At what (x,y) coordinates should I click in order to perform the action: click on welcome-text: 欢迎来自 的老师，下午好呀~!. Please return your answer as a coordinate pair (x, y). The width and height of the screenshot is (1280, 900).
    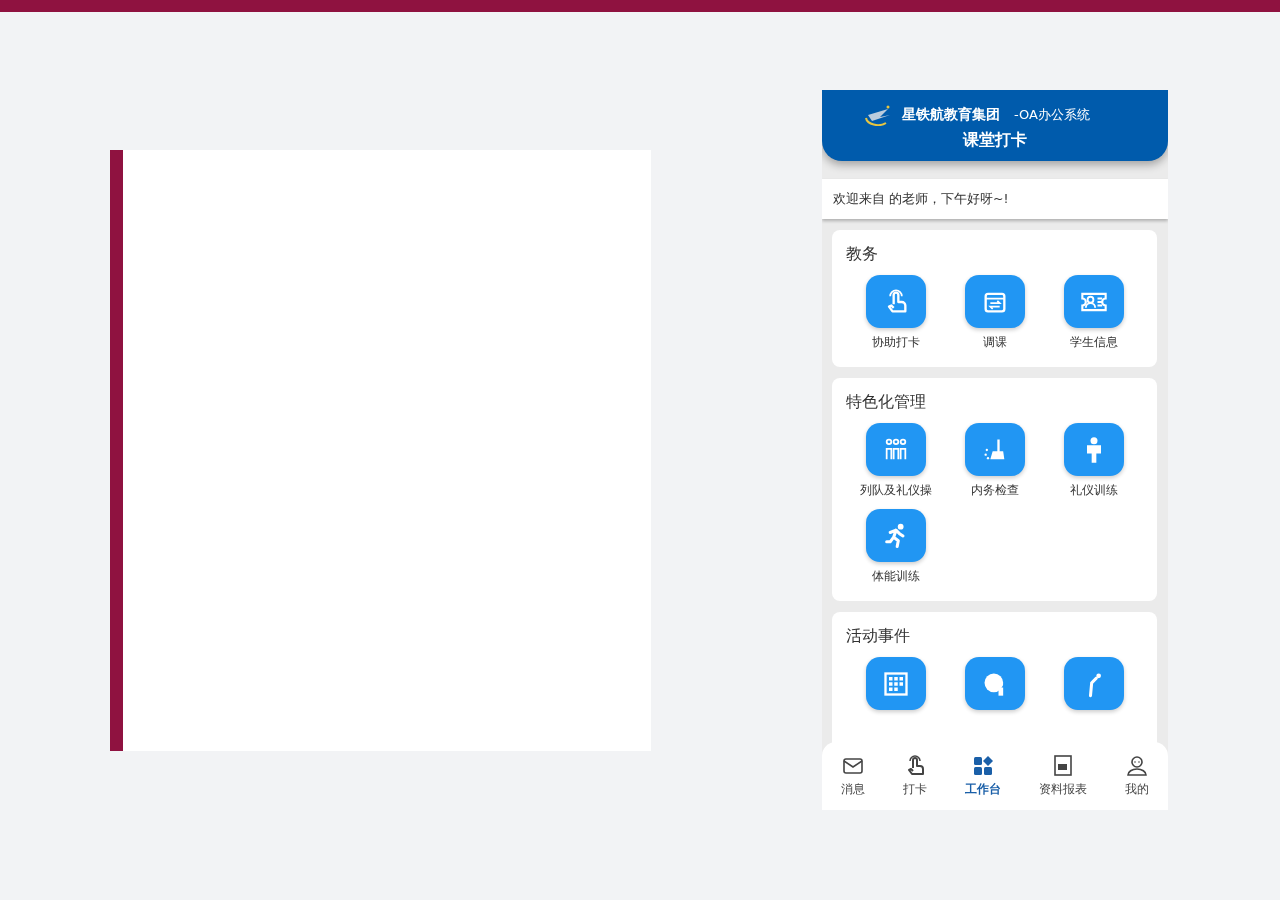
    Looking at the image, I should click on (921, 199).